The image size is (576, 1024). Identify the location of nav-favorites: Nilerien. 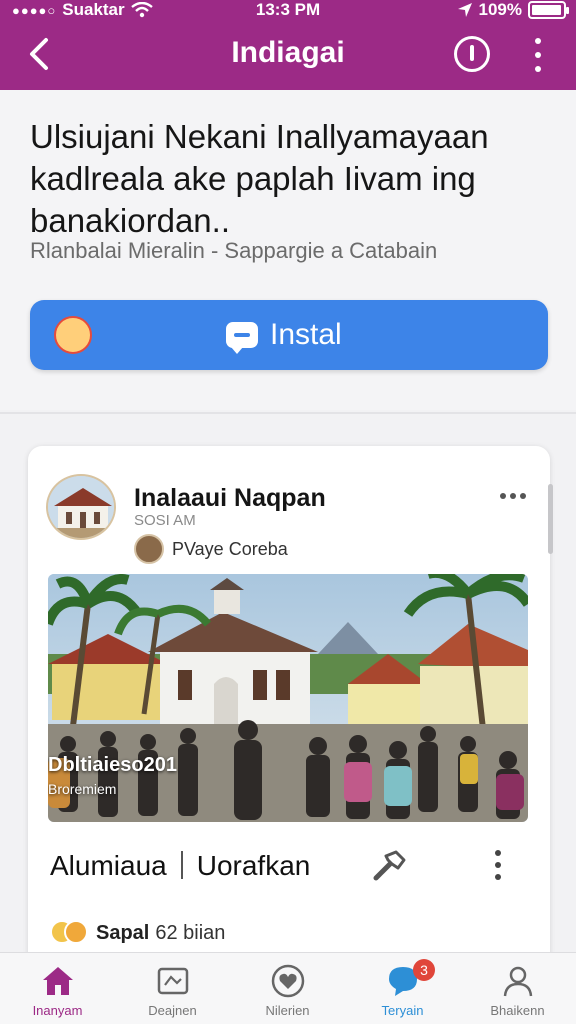
(287, 988).